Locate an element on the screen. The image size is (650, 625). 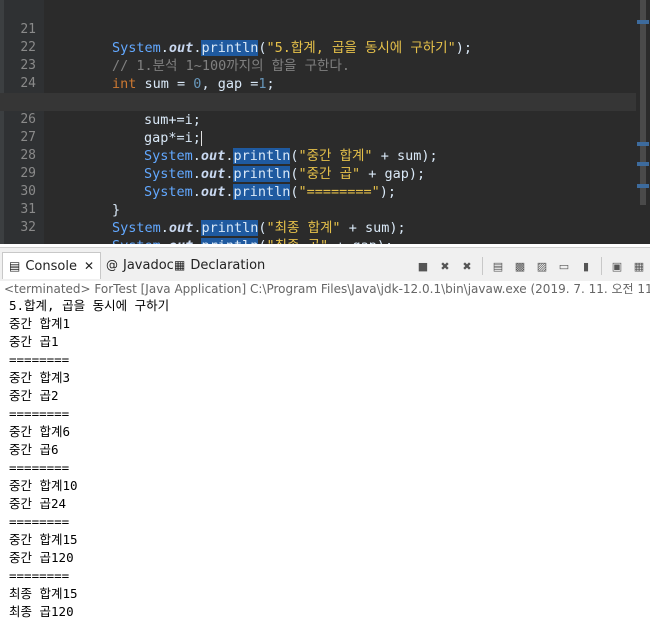
console-line: 중간 곱6 is located at coordinates (34, 449).